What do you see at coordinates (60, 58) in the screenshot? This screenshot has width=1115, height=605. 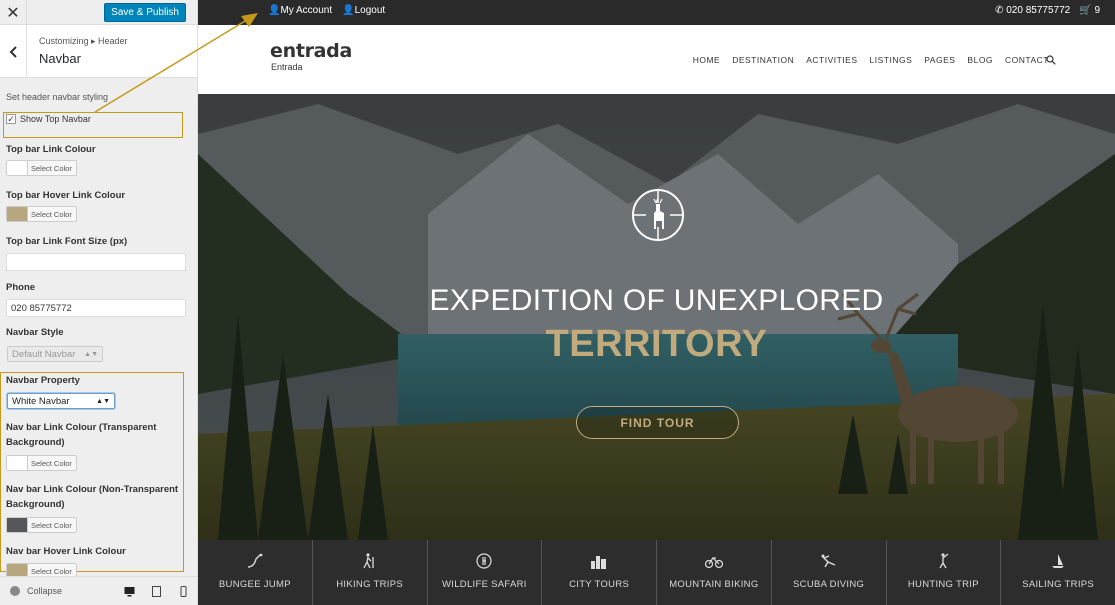 I see `section-title: Navbar` at bounding box center [60, 58].